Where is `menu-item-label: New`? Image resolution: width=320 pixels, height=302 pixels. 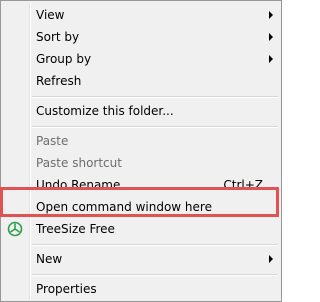
menu-item-label: New is located at coordinates (49, 259).